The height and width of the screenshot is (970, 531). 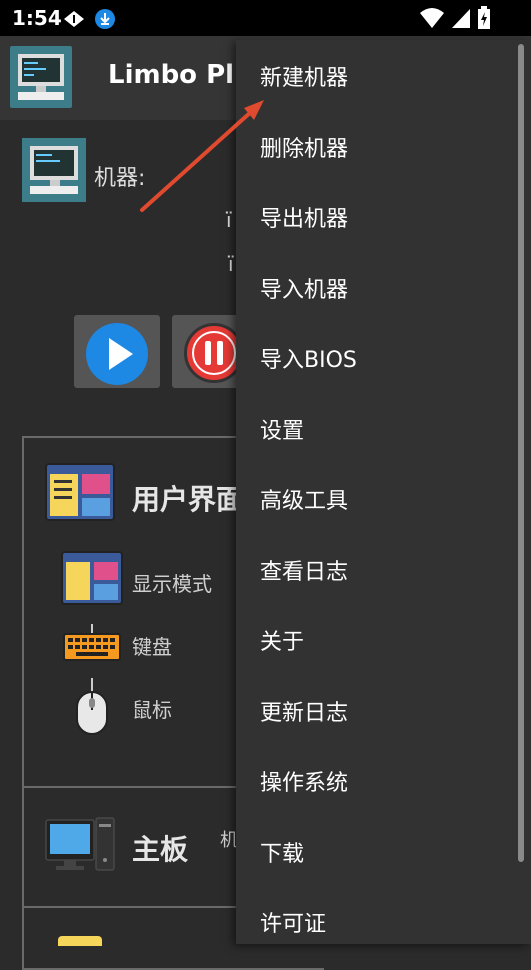 What do you see at coordinates (80, 844) in the screenshot?
I see `computer-icon` at bounding box center [80, 844].